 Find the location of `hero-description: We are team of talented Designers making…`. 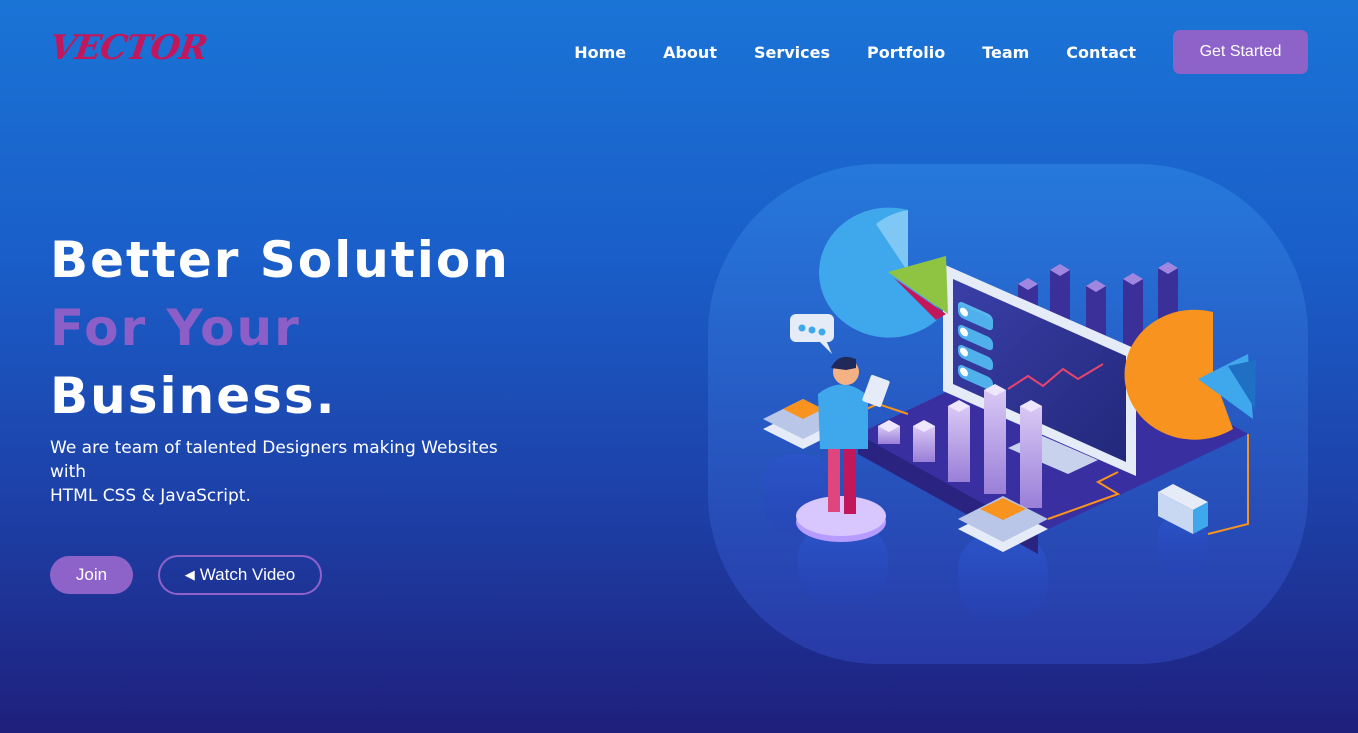

hero-description: We are team of talented Designers making… is located at coordinates (280, 472).